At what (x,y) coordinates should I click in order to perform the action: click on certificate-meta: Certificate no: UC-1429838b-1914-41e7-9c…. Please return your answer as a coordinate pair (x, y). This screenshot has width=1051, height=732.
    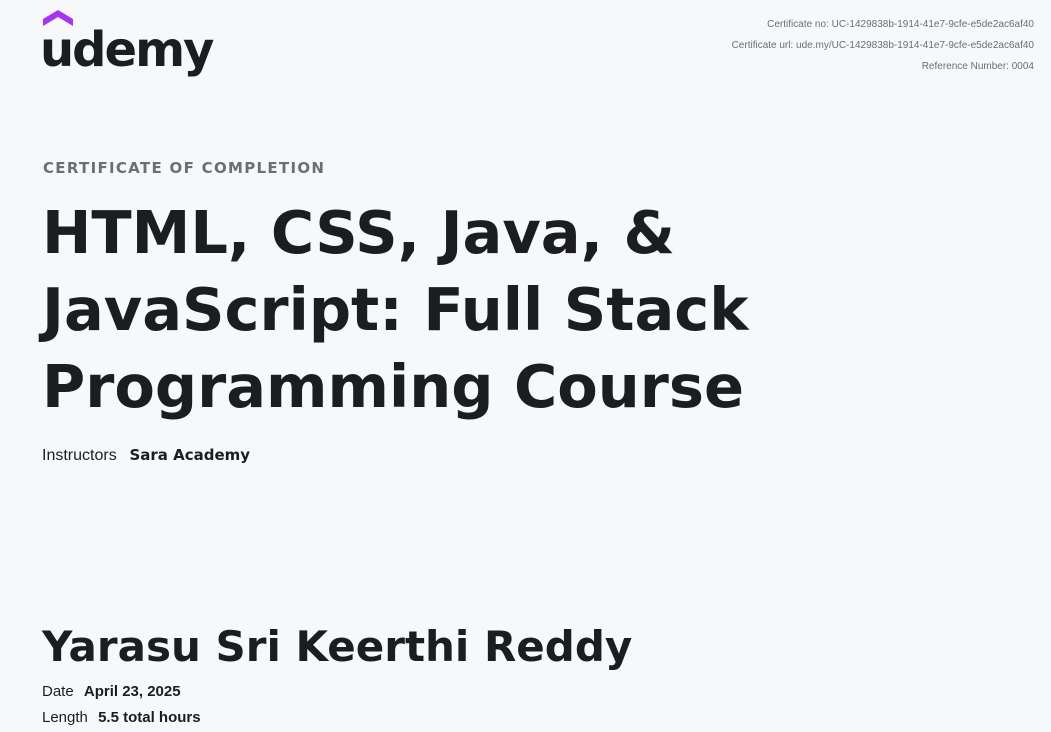
    Looking at the image, I should click on (883, 45).